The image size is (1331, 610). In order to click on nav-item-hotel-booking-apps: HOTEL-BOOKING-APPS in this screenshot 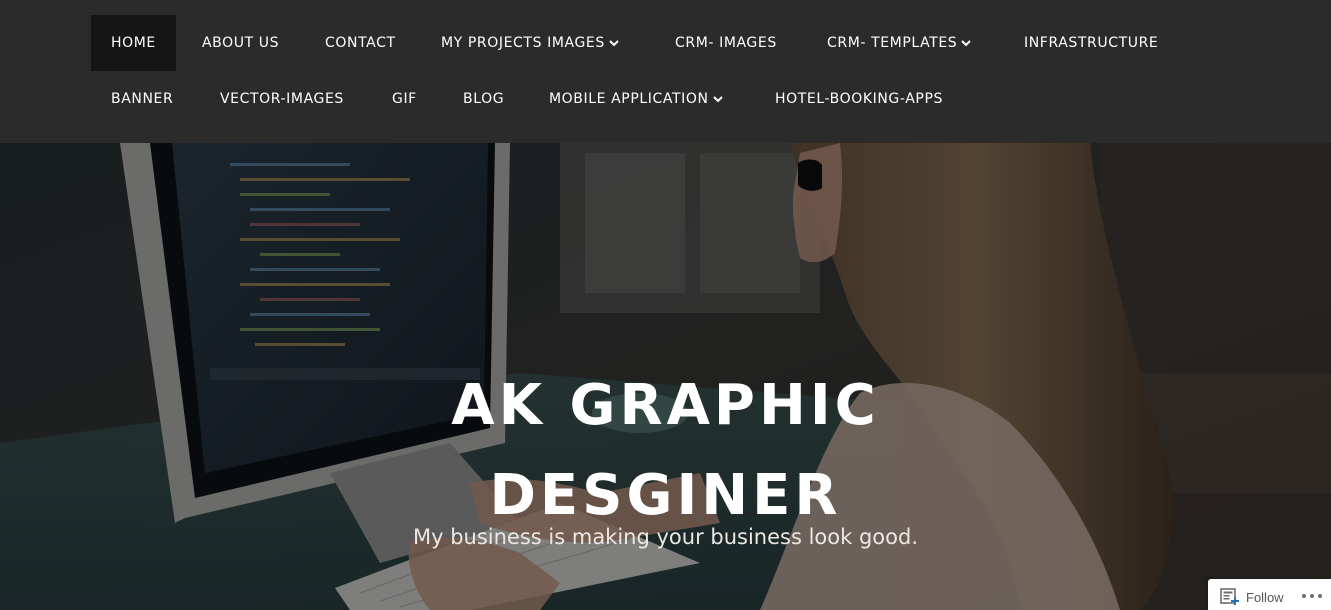, I will do `click(859, 99)`.